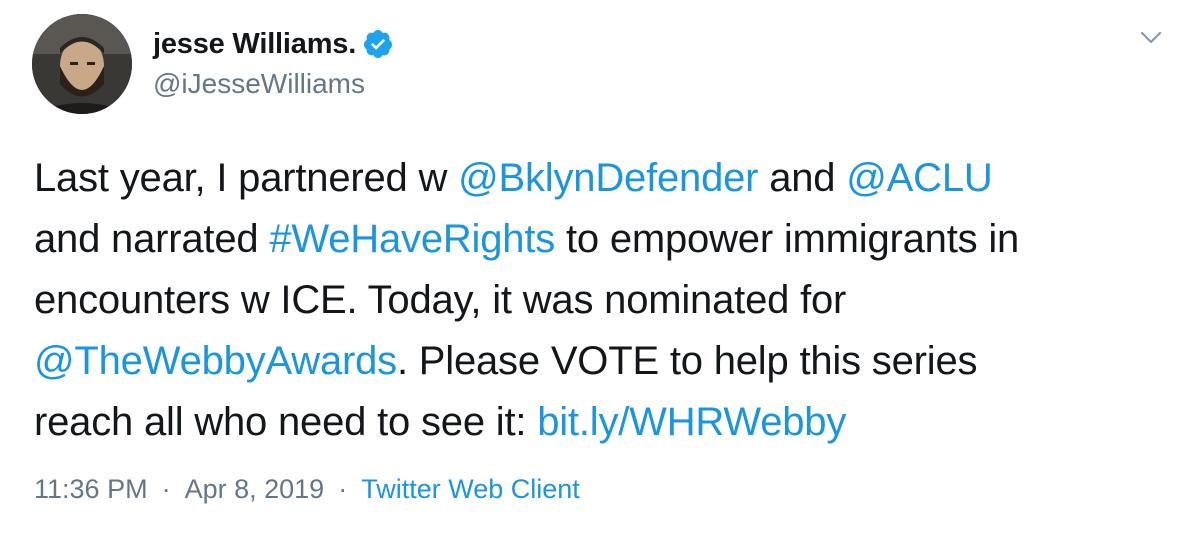 The height and width of the screenshot is (534, 1194). I want to click on tweet-client-link: Twitter Web Client, so click(470, 489).